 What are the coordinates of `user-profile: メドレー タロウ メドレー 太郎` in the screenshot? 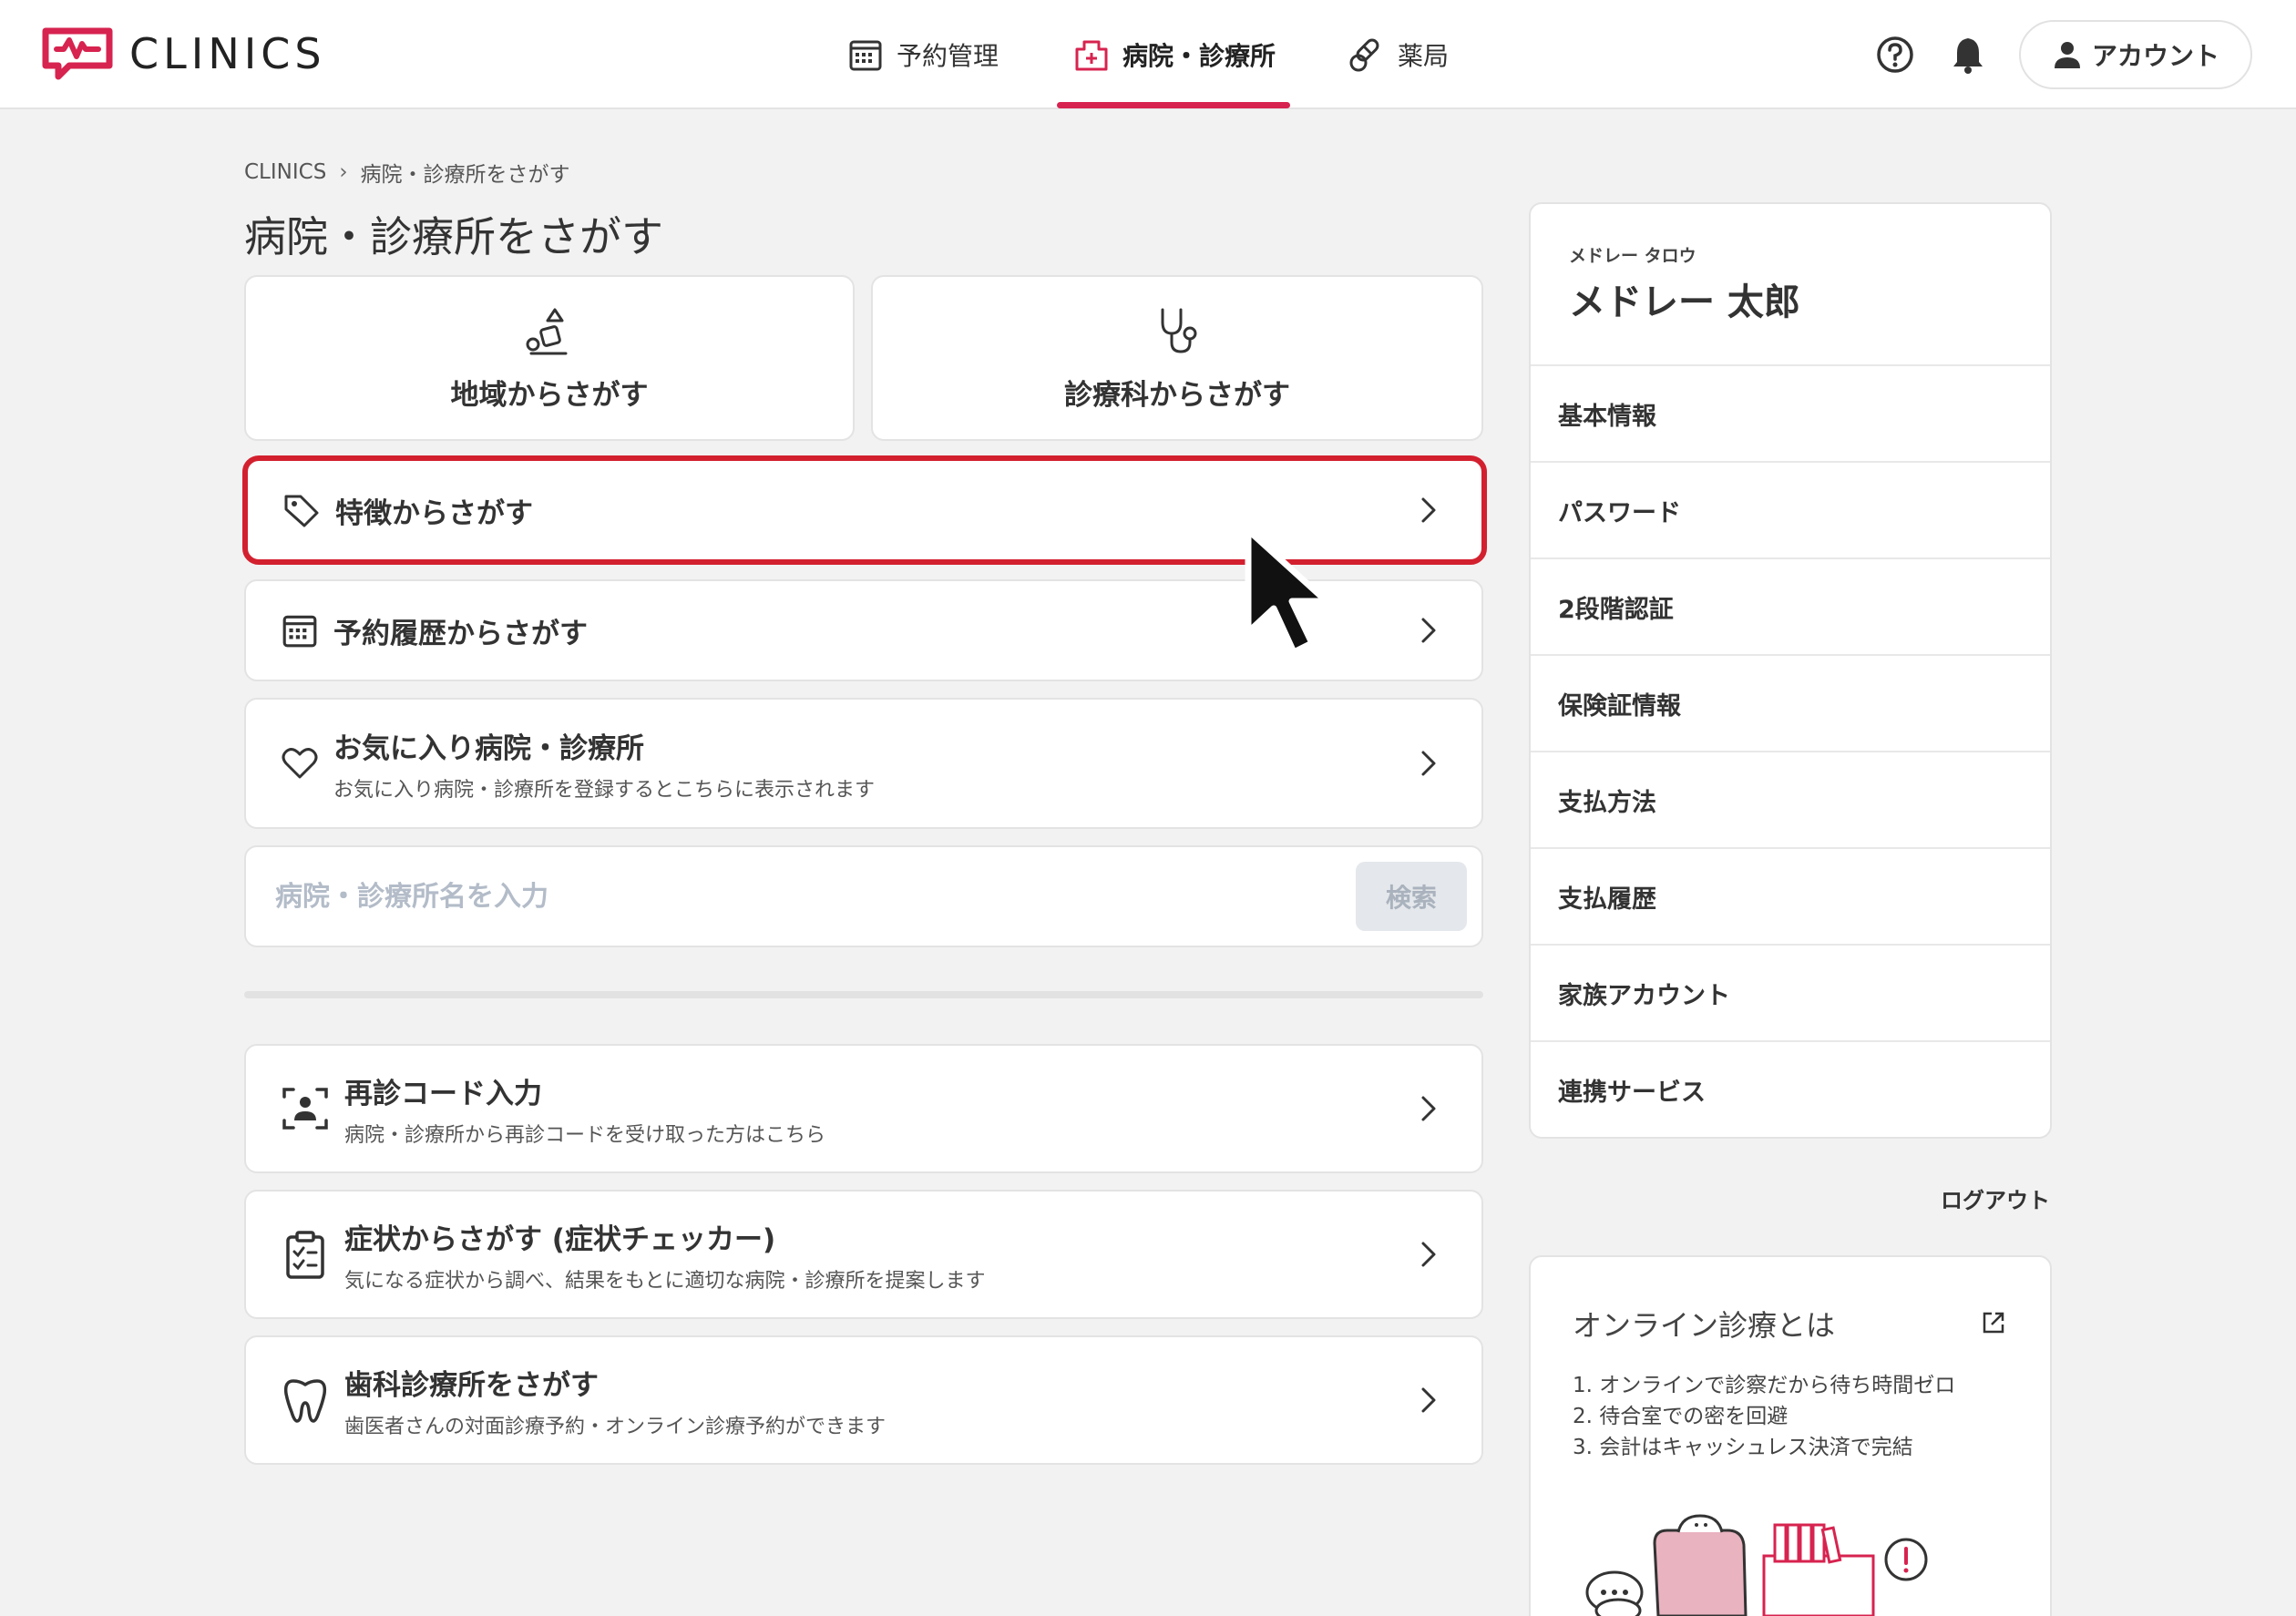 It's located at (1684, 283).